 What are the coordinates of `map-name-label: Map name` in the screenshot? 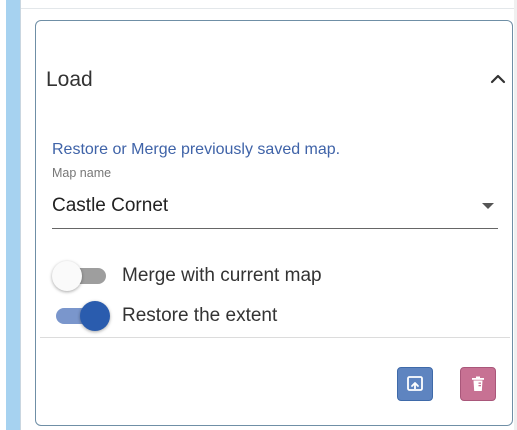 It's located at (82, 173).